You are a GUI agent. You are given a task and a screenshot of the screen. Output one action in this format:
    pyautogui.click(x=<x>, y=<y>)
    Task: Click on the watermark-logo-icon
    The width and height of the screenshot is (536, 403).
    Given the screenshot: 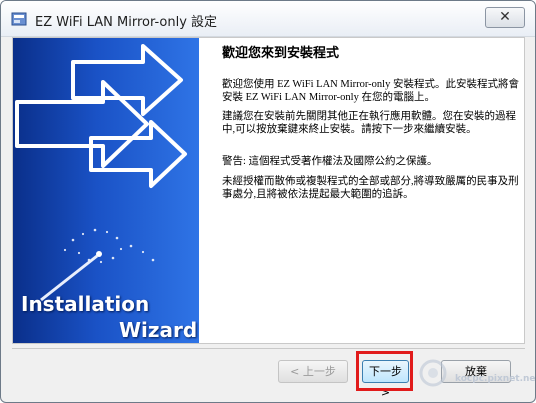 What is the action you would take?
    pyautogui.click(x=433, y=373)
    